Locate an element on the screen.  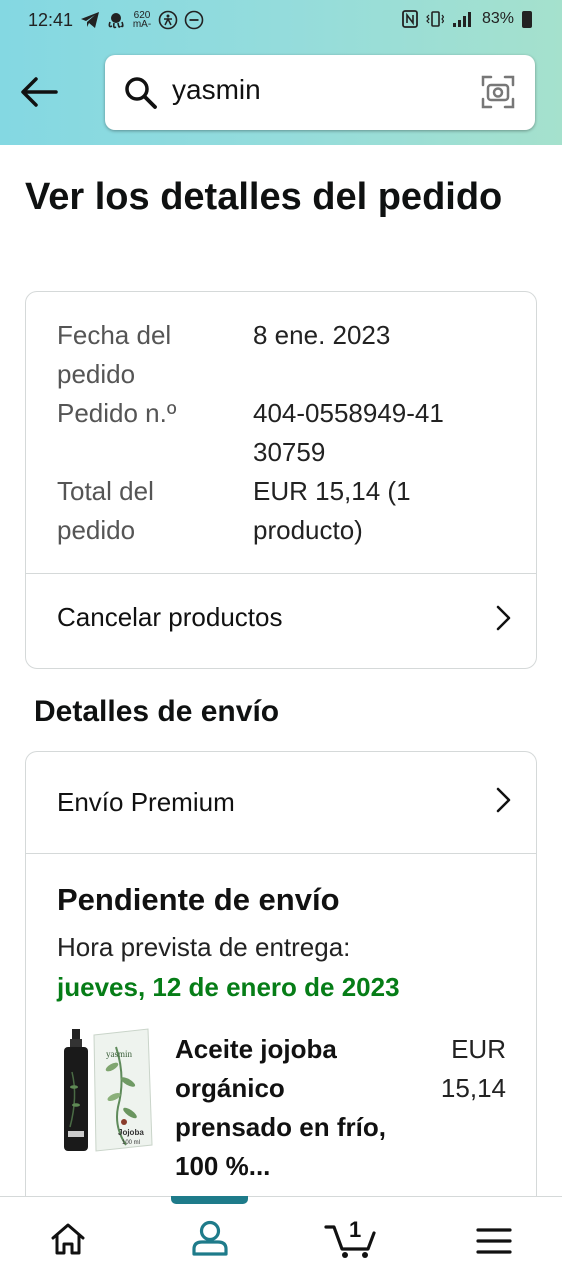
hamburger-menu-icon is located at coordinates (494, 1241).